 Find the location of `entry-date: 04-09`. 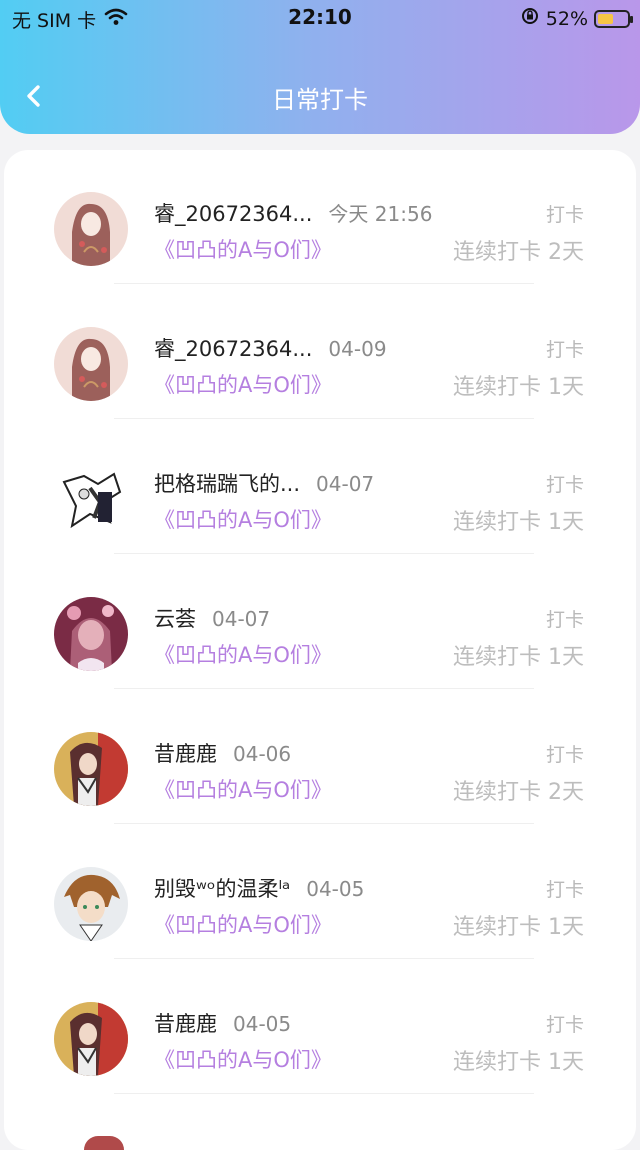

entry-date: 04-09 is located at coordinates (357, 349).